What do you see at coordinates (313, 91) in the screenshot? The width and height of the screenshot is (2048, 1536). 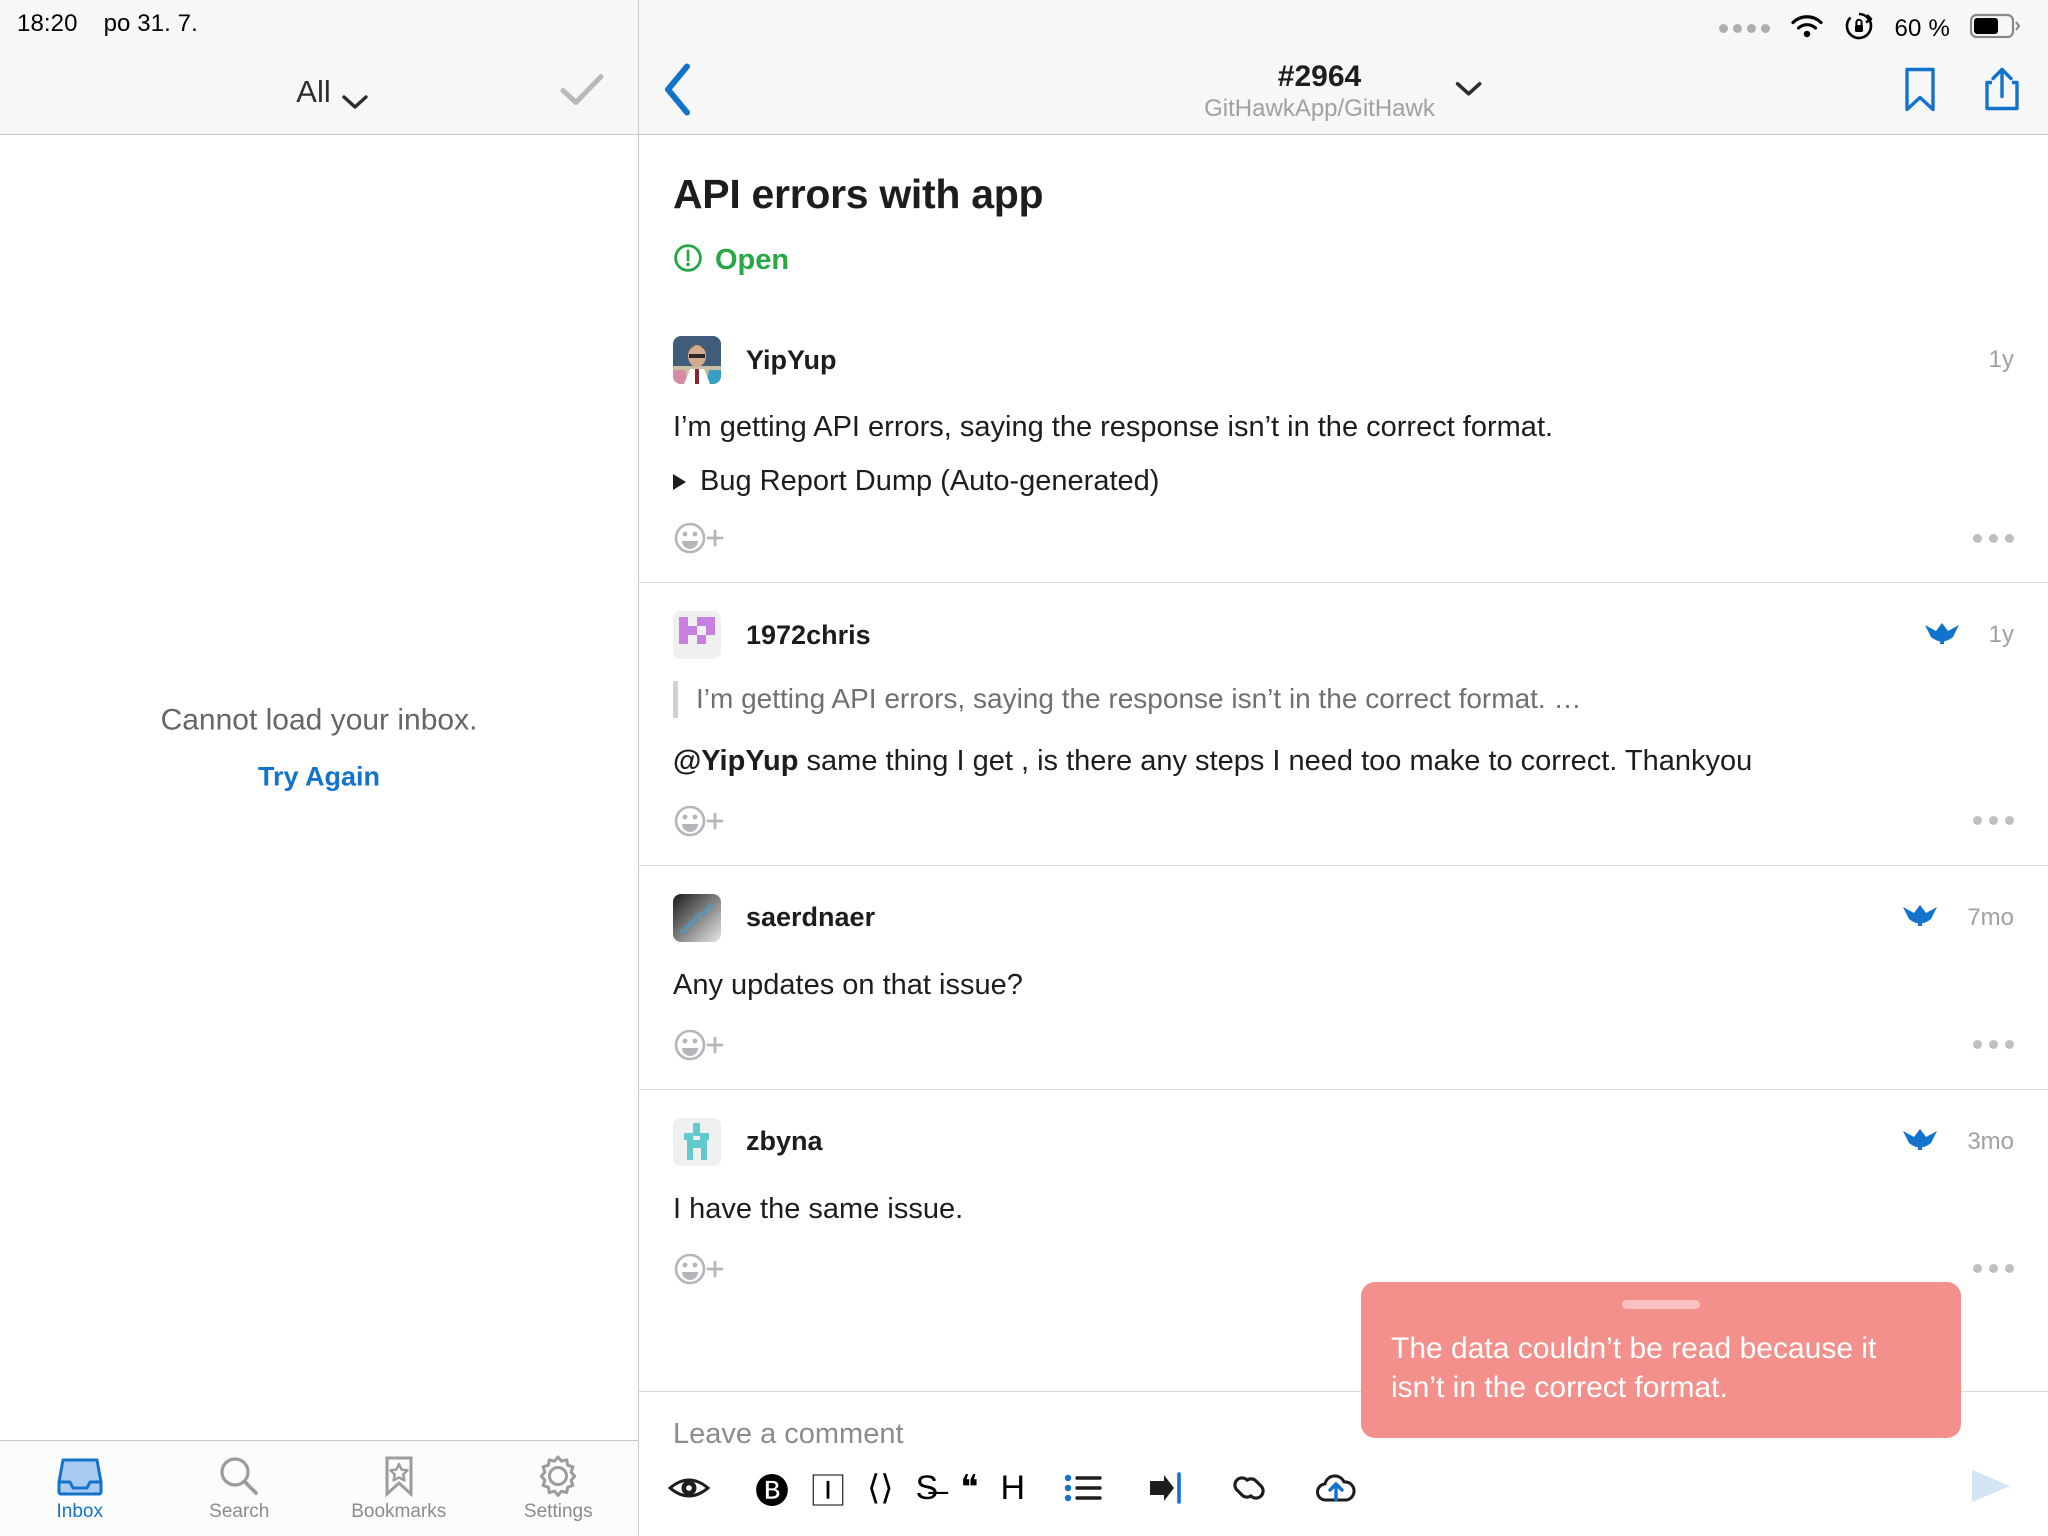 I see `inbox-filter-label: All` at bounding box center [313, 91].